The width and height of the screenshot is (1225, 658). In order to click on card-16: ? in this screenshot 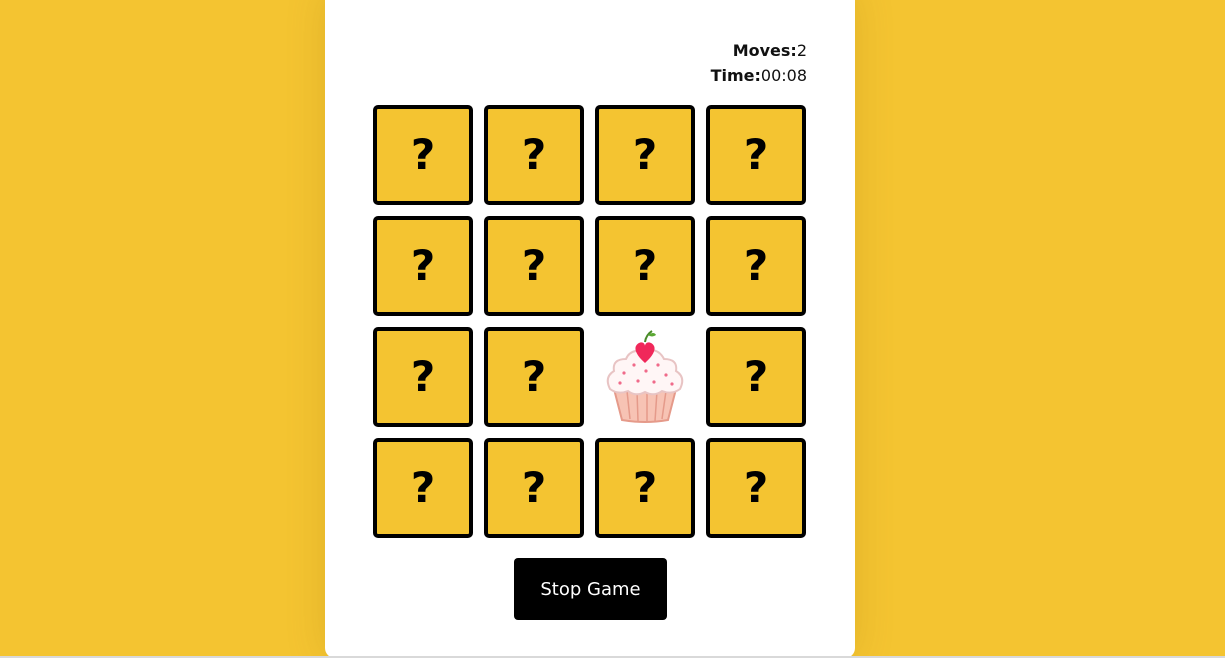, I will do `click(756, 488)`.